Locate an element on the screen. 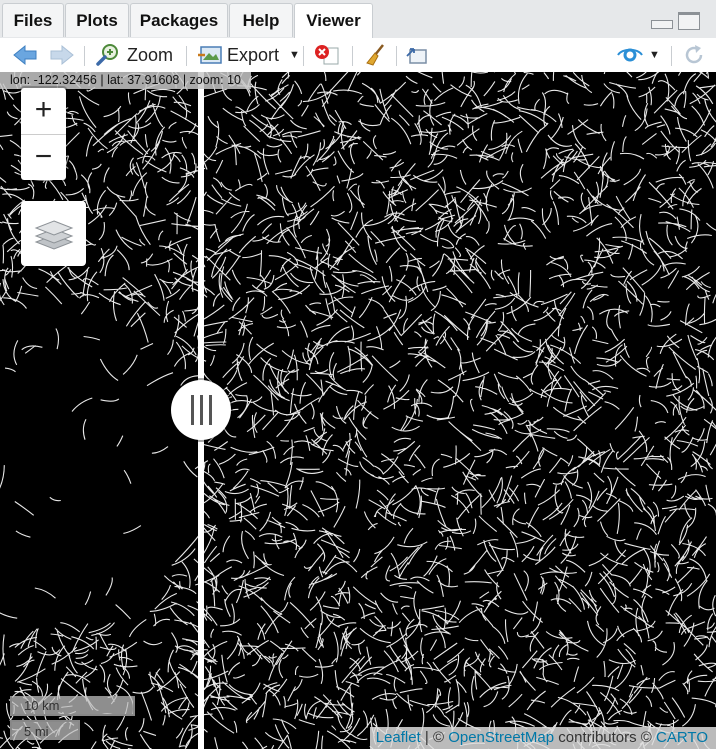  zoom-control: + − is located at coordinates (43, 134).